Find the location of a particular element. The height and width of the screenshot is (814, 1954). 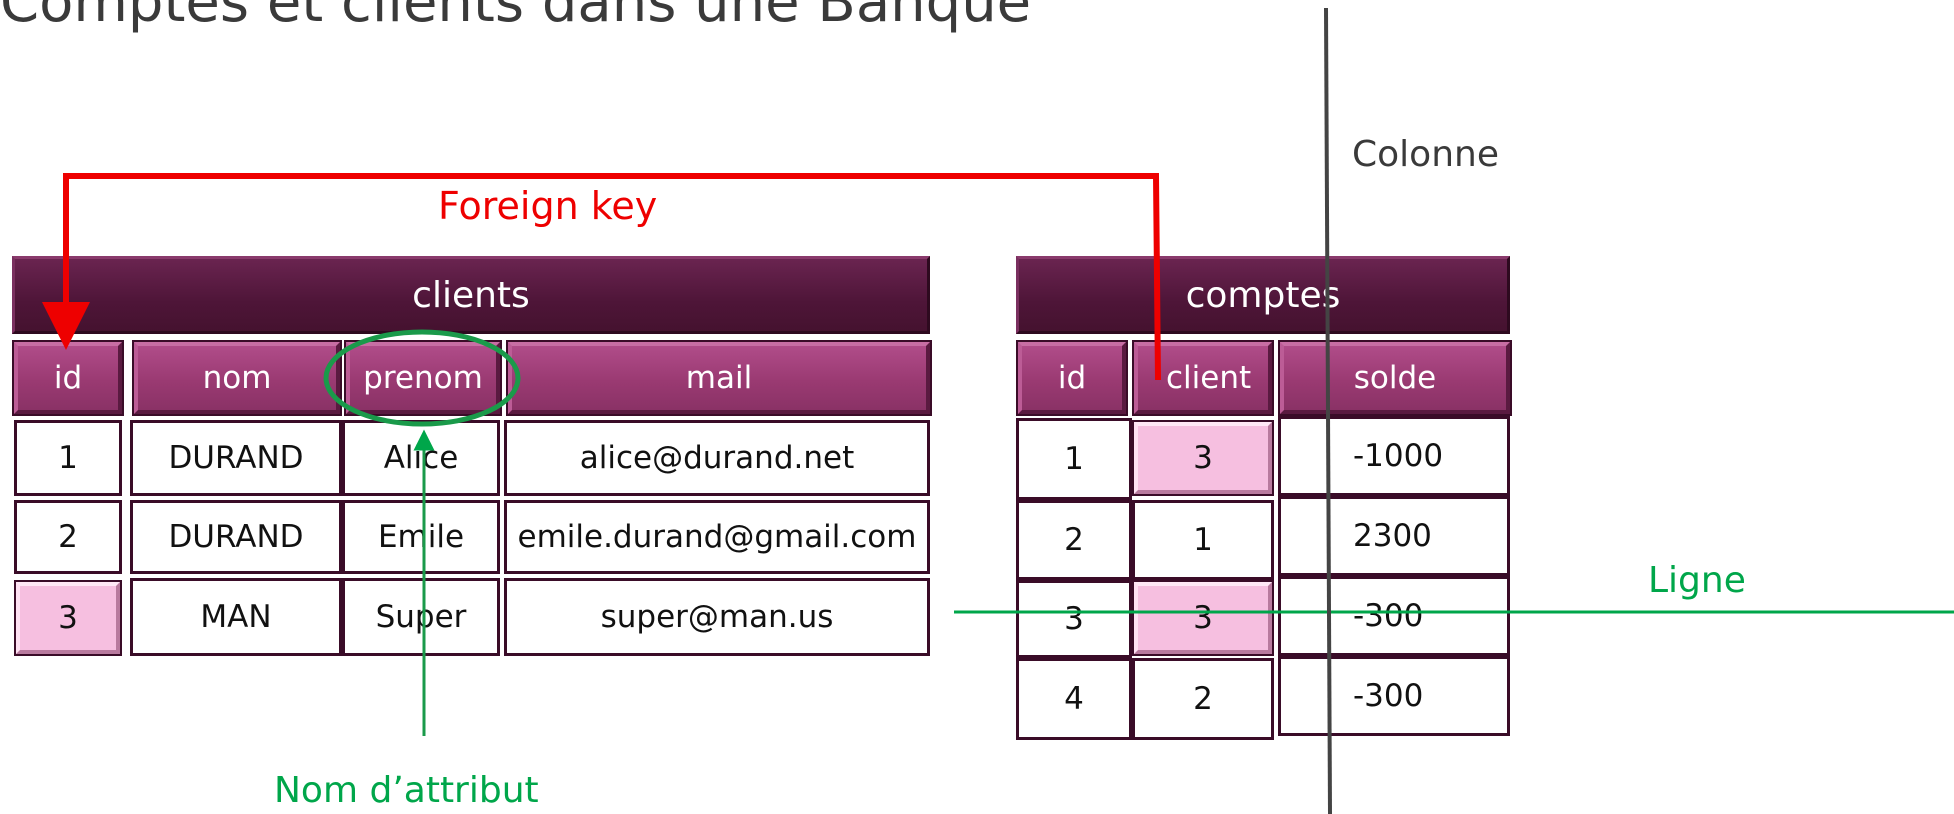

colonne-label: Colonne is located at coordinates (1425, 154).